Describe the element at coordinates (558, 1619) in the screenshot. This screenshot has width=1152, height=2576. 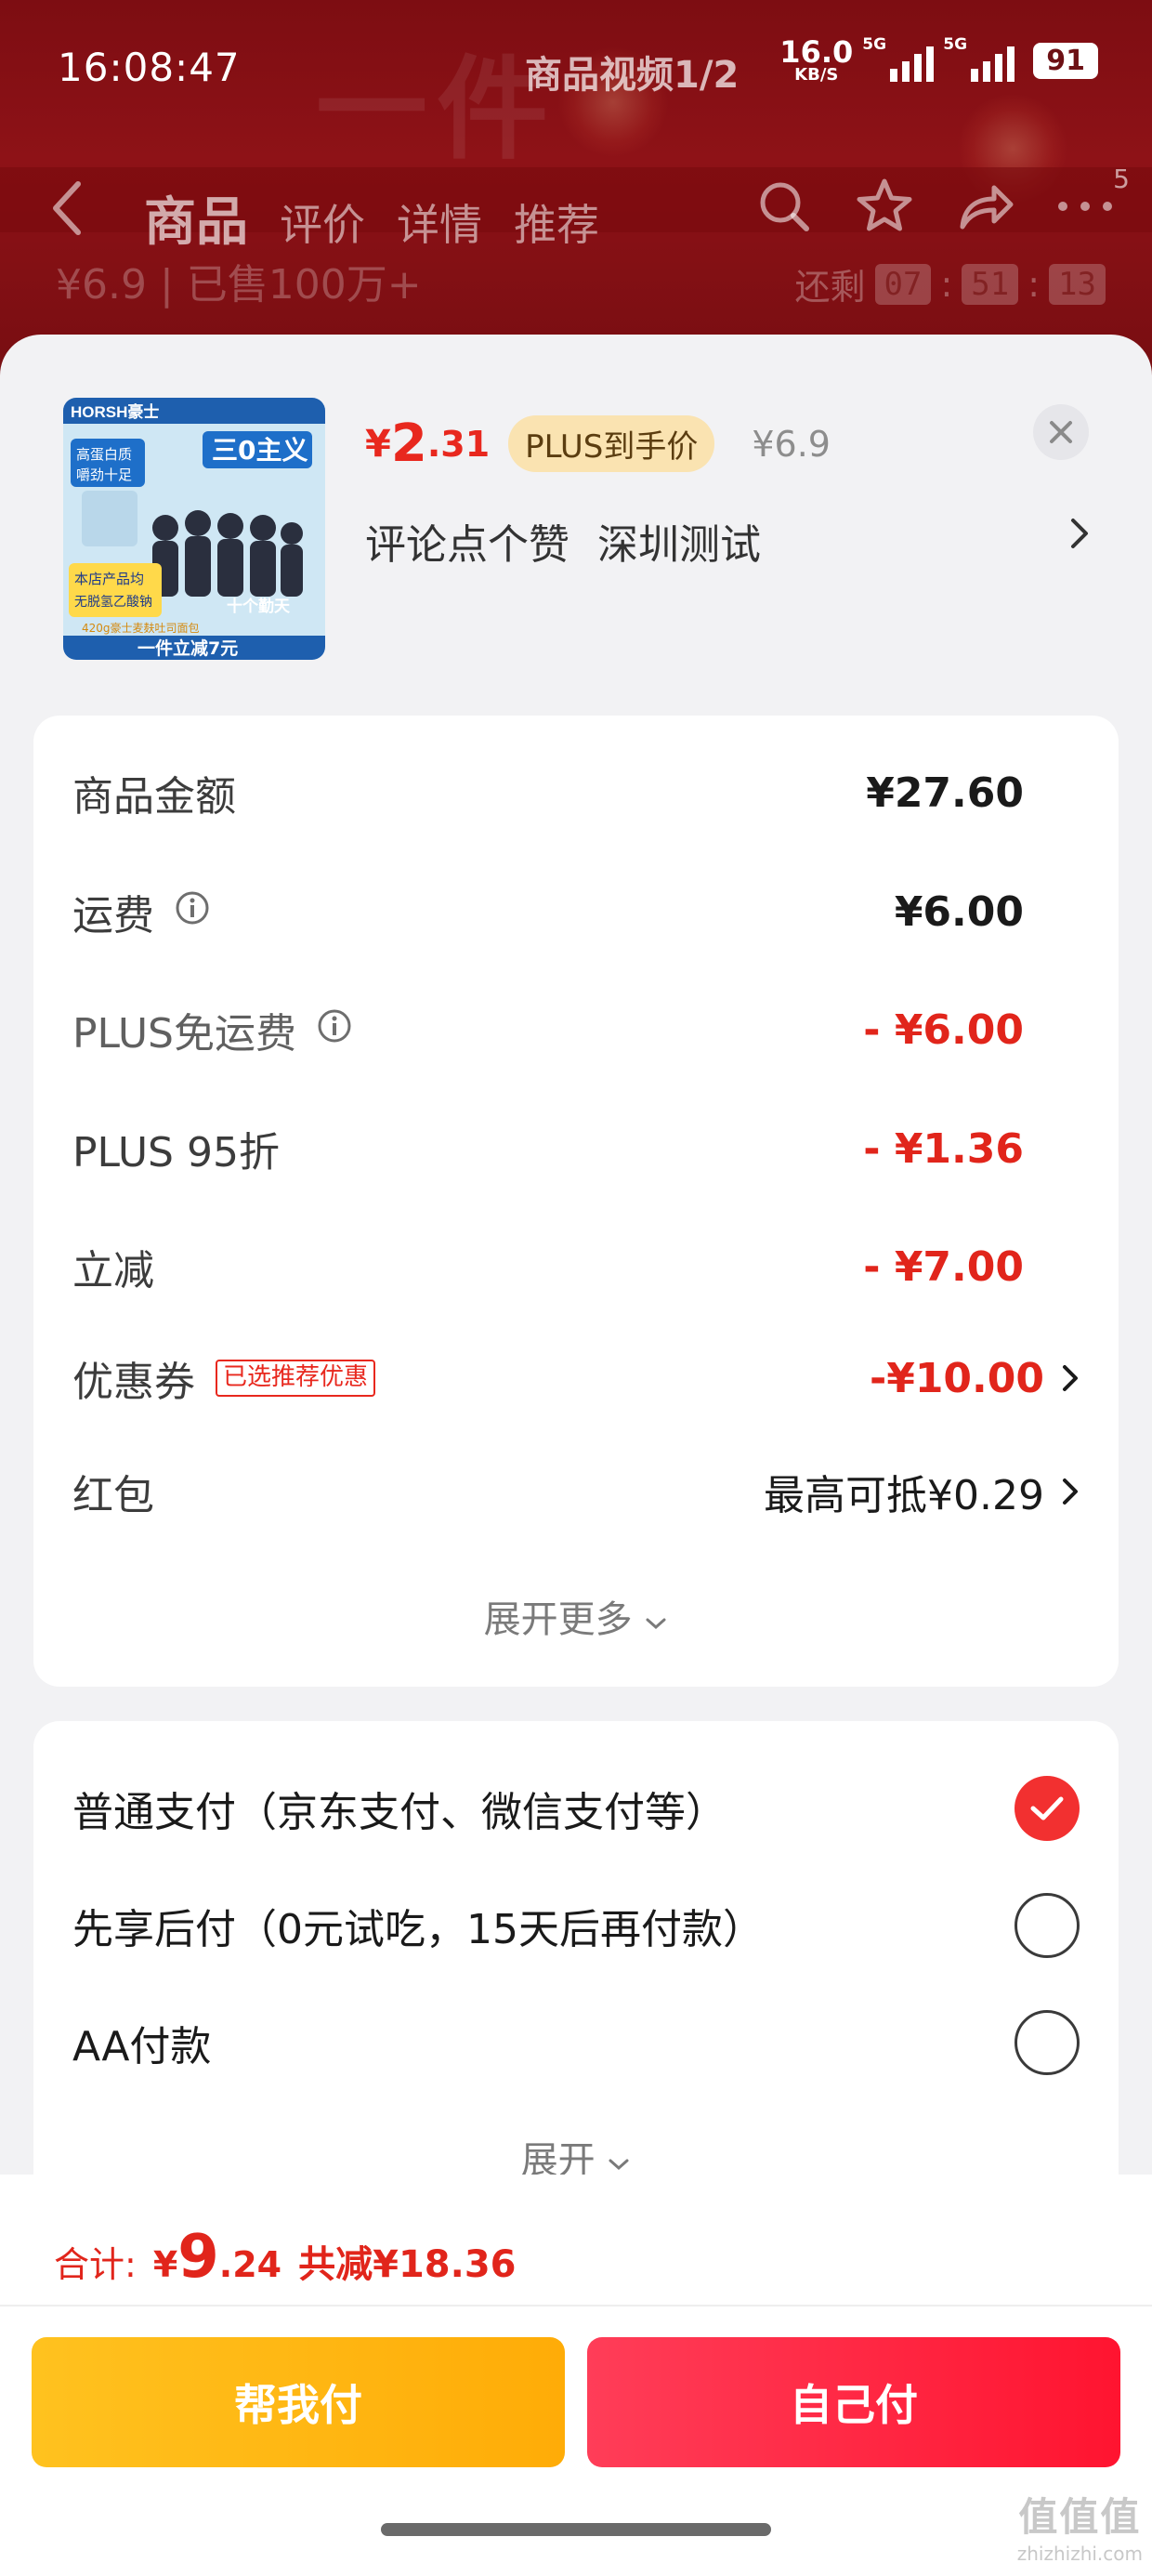
I see `expand-more-label: 展开更多` at that location.